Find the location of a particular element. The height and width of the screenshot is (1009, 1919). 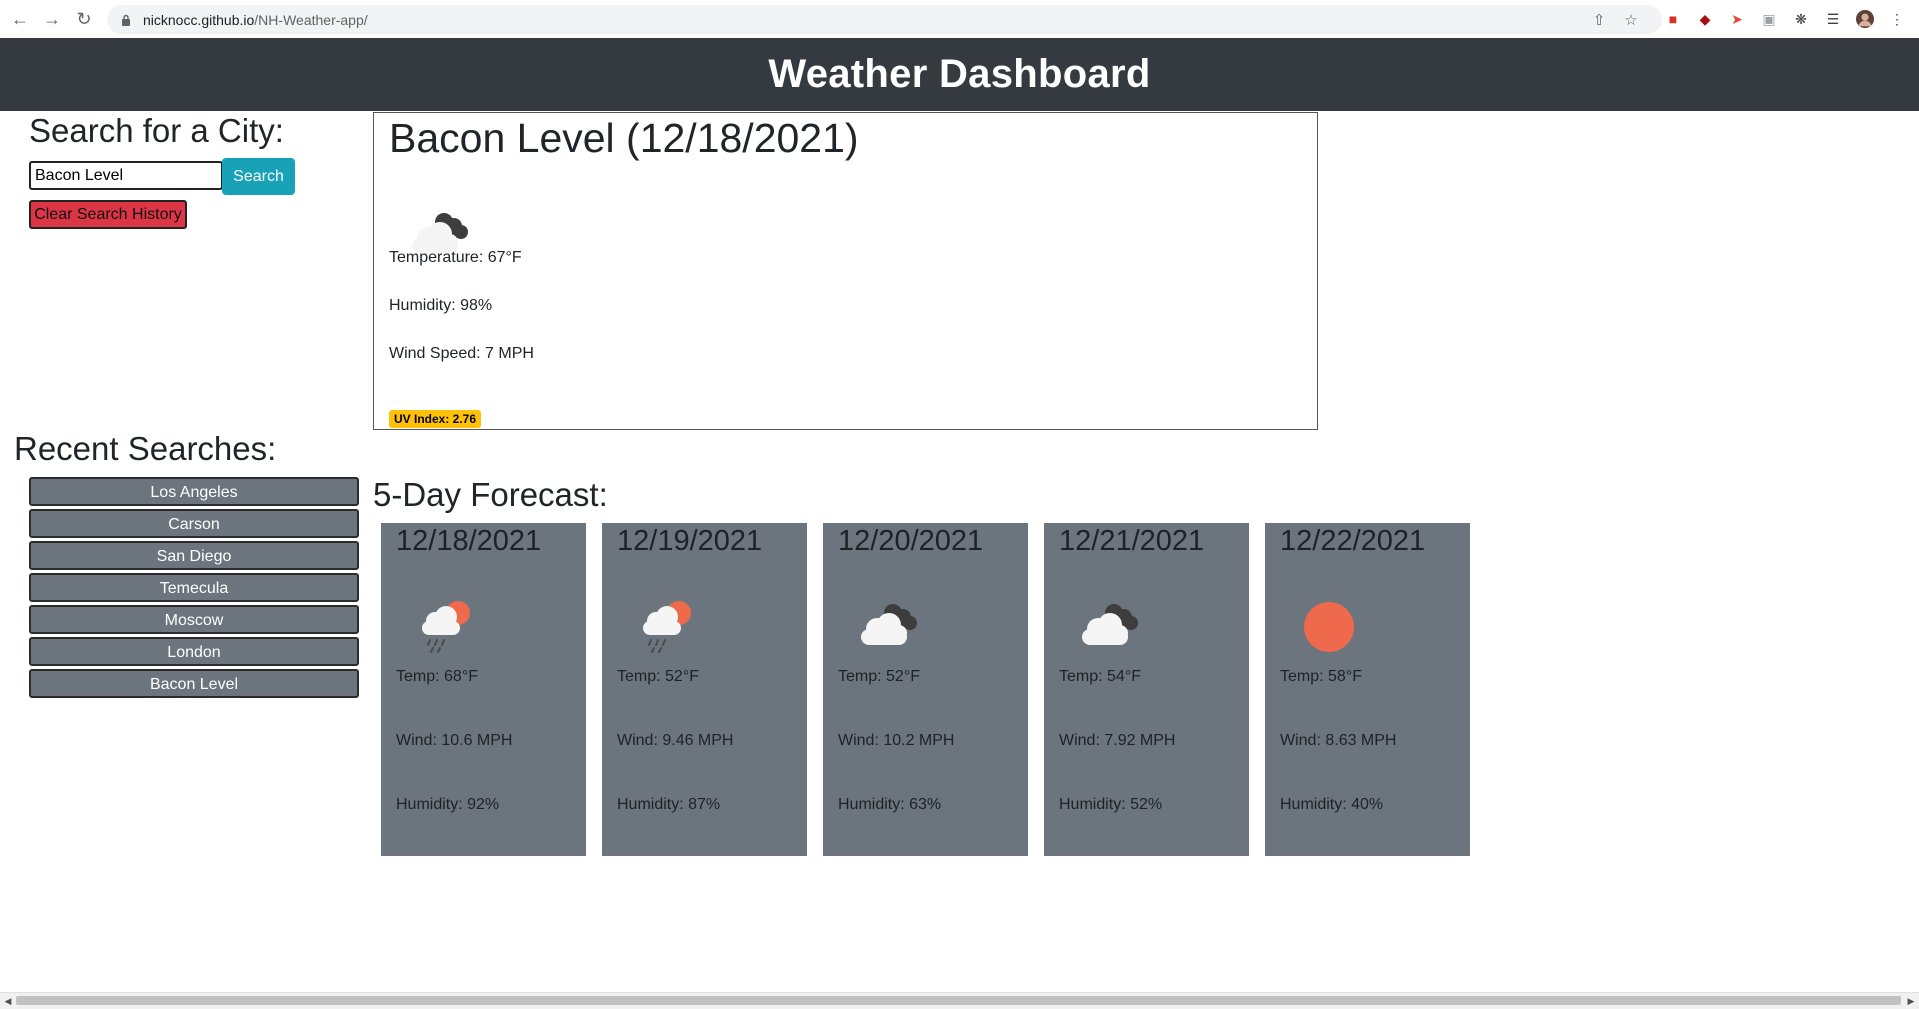

forecast-date: 12/20/2021 is located at coordinates (911, 541).